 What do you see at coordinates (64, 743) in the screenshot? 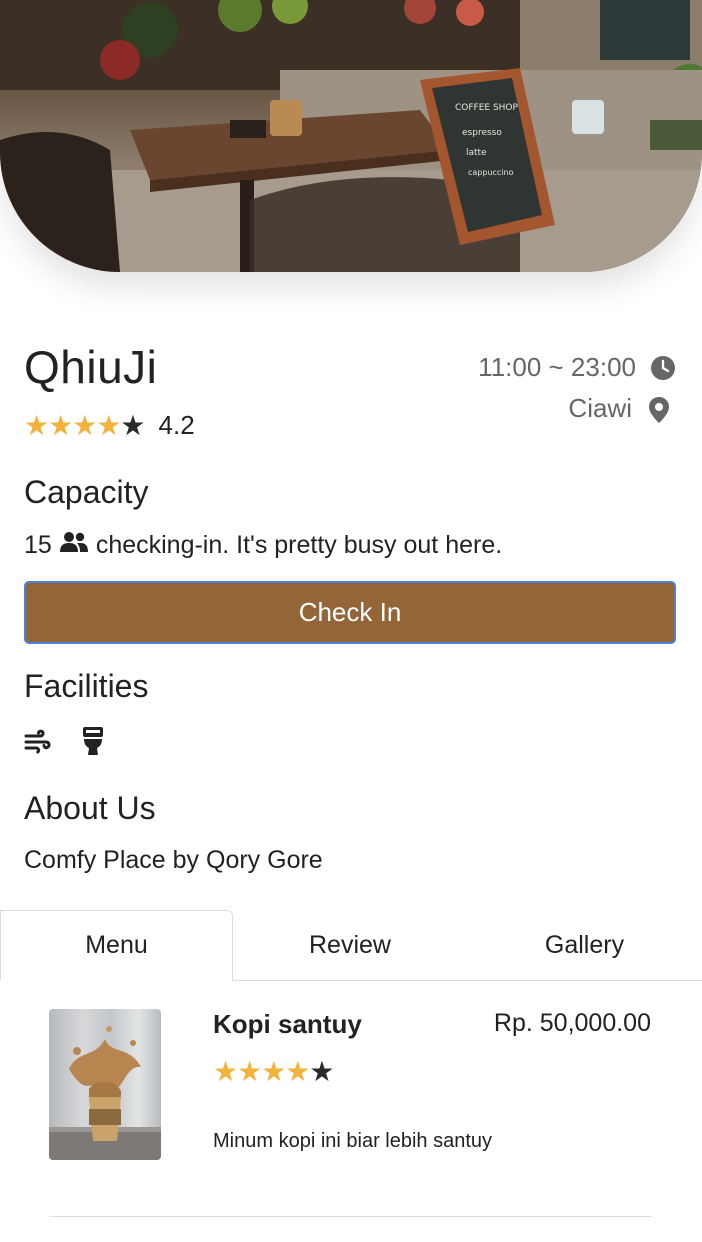
I see `facilities-list` at bounding box center [64, 743].